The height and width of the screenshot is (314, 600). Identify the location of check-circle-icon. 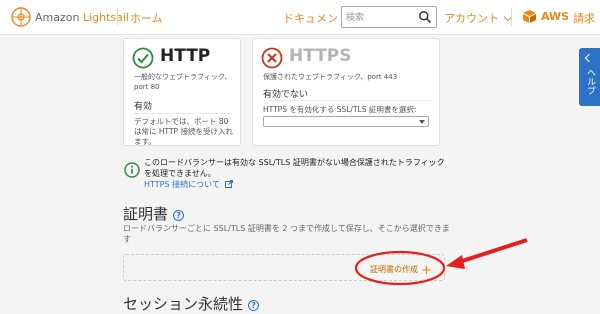
(143, 58).